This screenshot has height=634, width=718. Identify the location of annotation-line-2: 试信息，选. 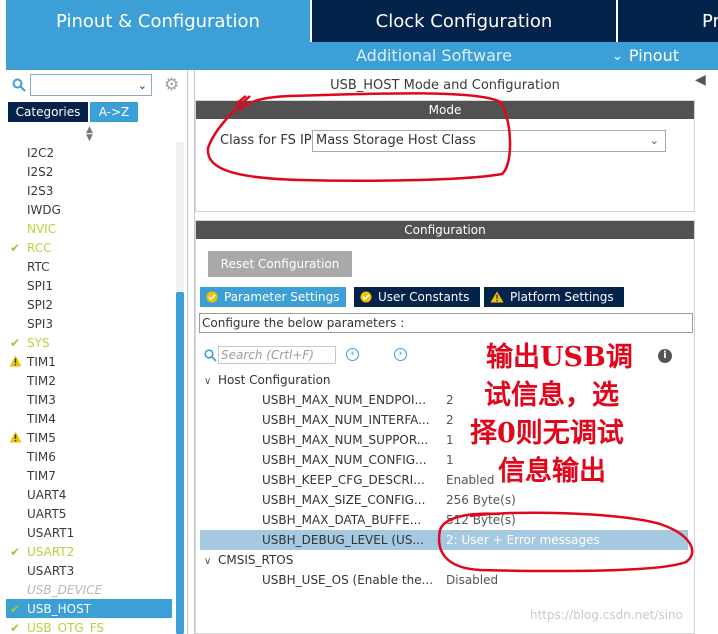
(551, 395).